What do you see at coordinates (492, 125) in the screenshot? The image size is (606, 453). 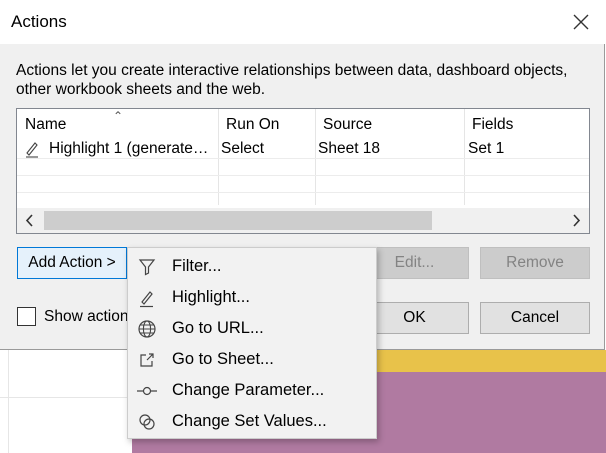 I see `column-header-fields: Fields` at bounding box center [492, 125].